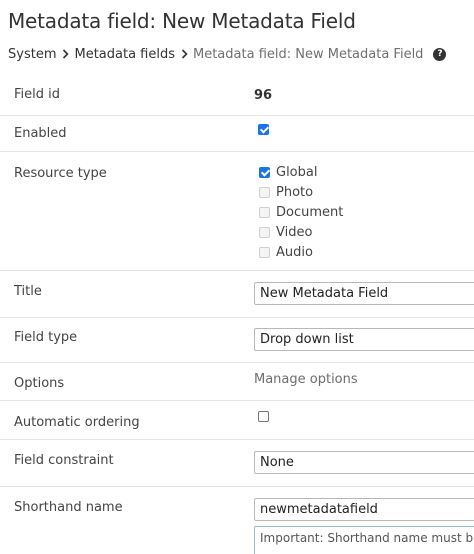 The height and width of the screenshot is (554, 474). I want to click on field-id-row: Field id 96, so click(237, 97).